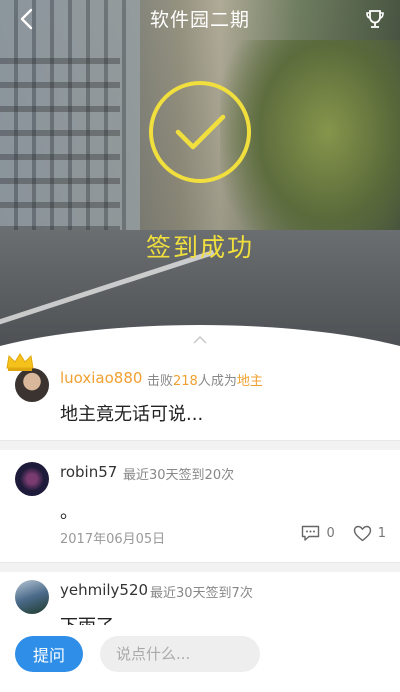 This screenshot has height=692, width=400. What do you see at coordinates (200, 132) in the screenshot?
I see `checkmark-circle-icon` at bounding box center [200, 132].